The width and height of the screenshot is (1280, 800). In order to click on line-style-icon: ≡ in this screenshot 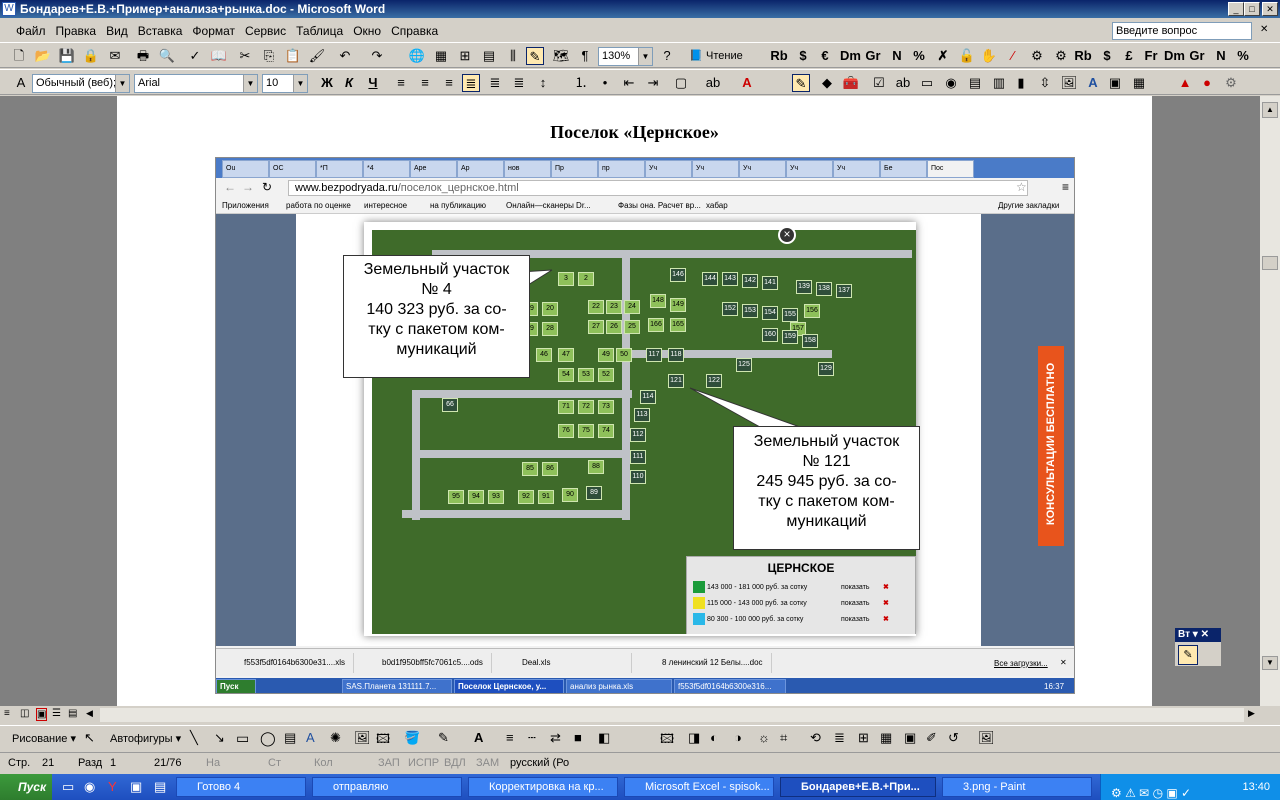, I will do `click(510, 737)`.